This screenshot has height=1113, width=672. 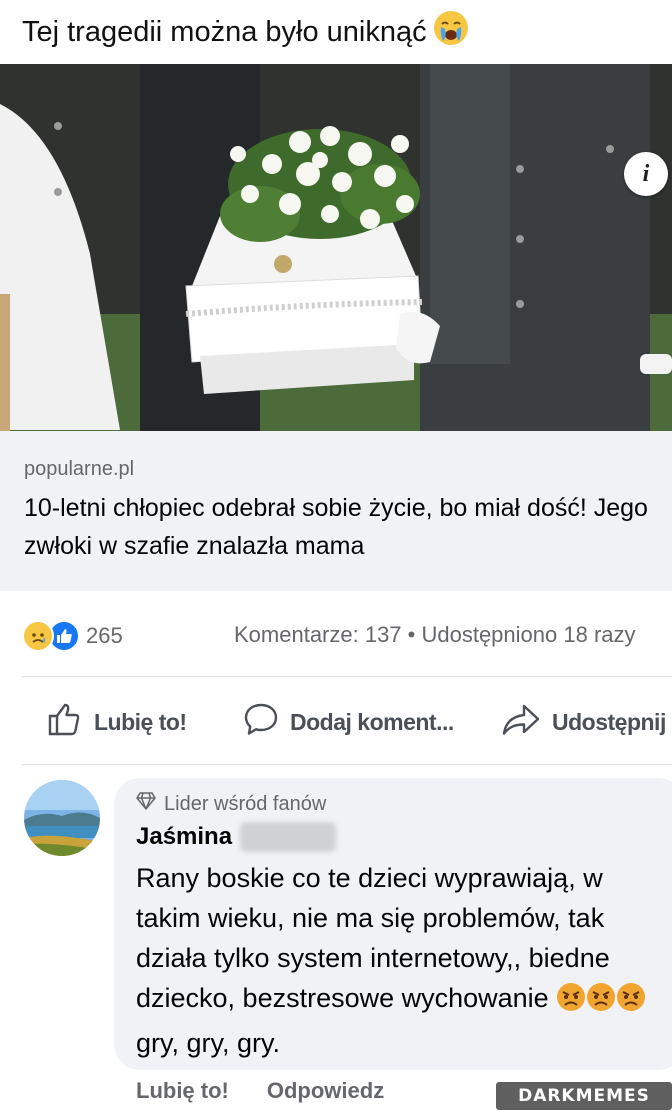 What do you see at coordinates (451, 32) in the screenshot?
I see `crying-face-icon` at bounding box center [451, 32].